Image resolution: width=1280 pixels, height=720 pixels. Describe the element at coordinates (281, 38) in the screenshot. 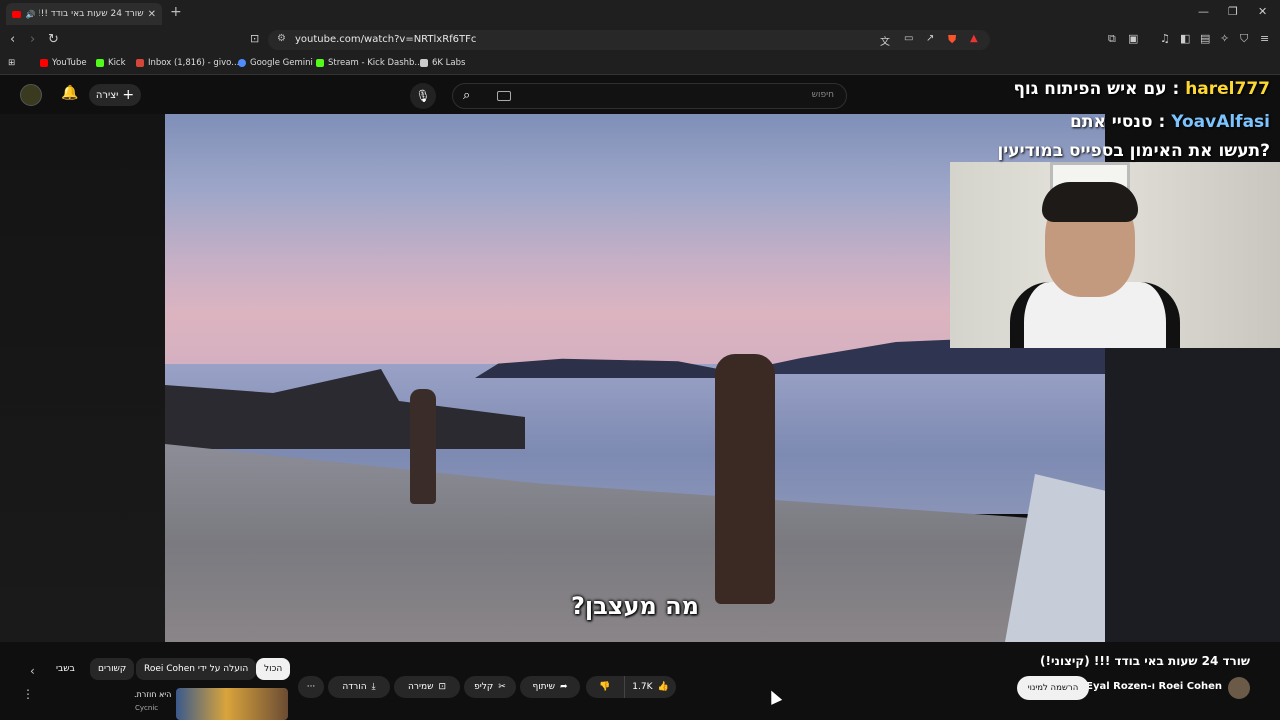

I see `site-info-icon: ⚙` at that location.